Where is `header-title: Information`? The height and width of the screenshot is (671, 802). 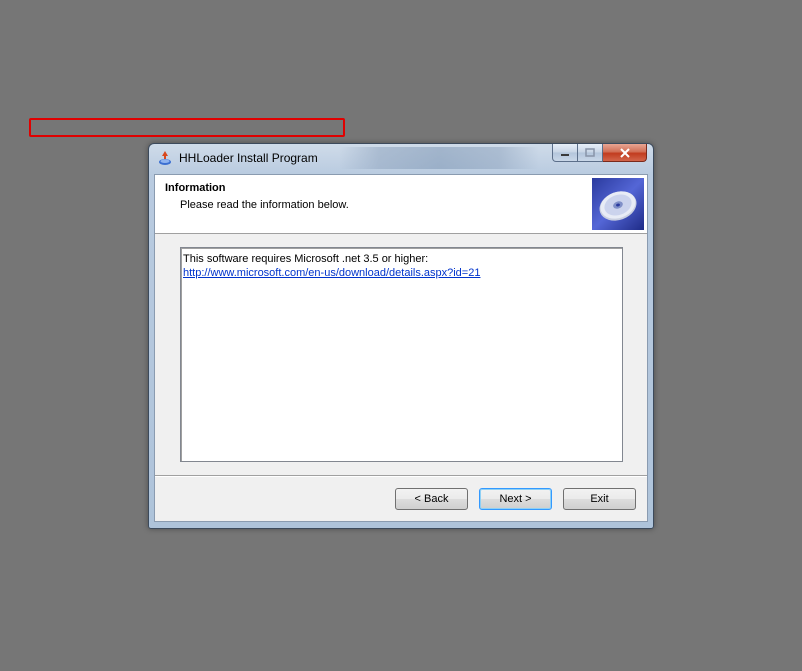
header-title: Information is located at coordinates (195, 188).